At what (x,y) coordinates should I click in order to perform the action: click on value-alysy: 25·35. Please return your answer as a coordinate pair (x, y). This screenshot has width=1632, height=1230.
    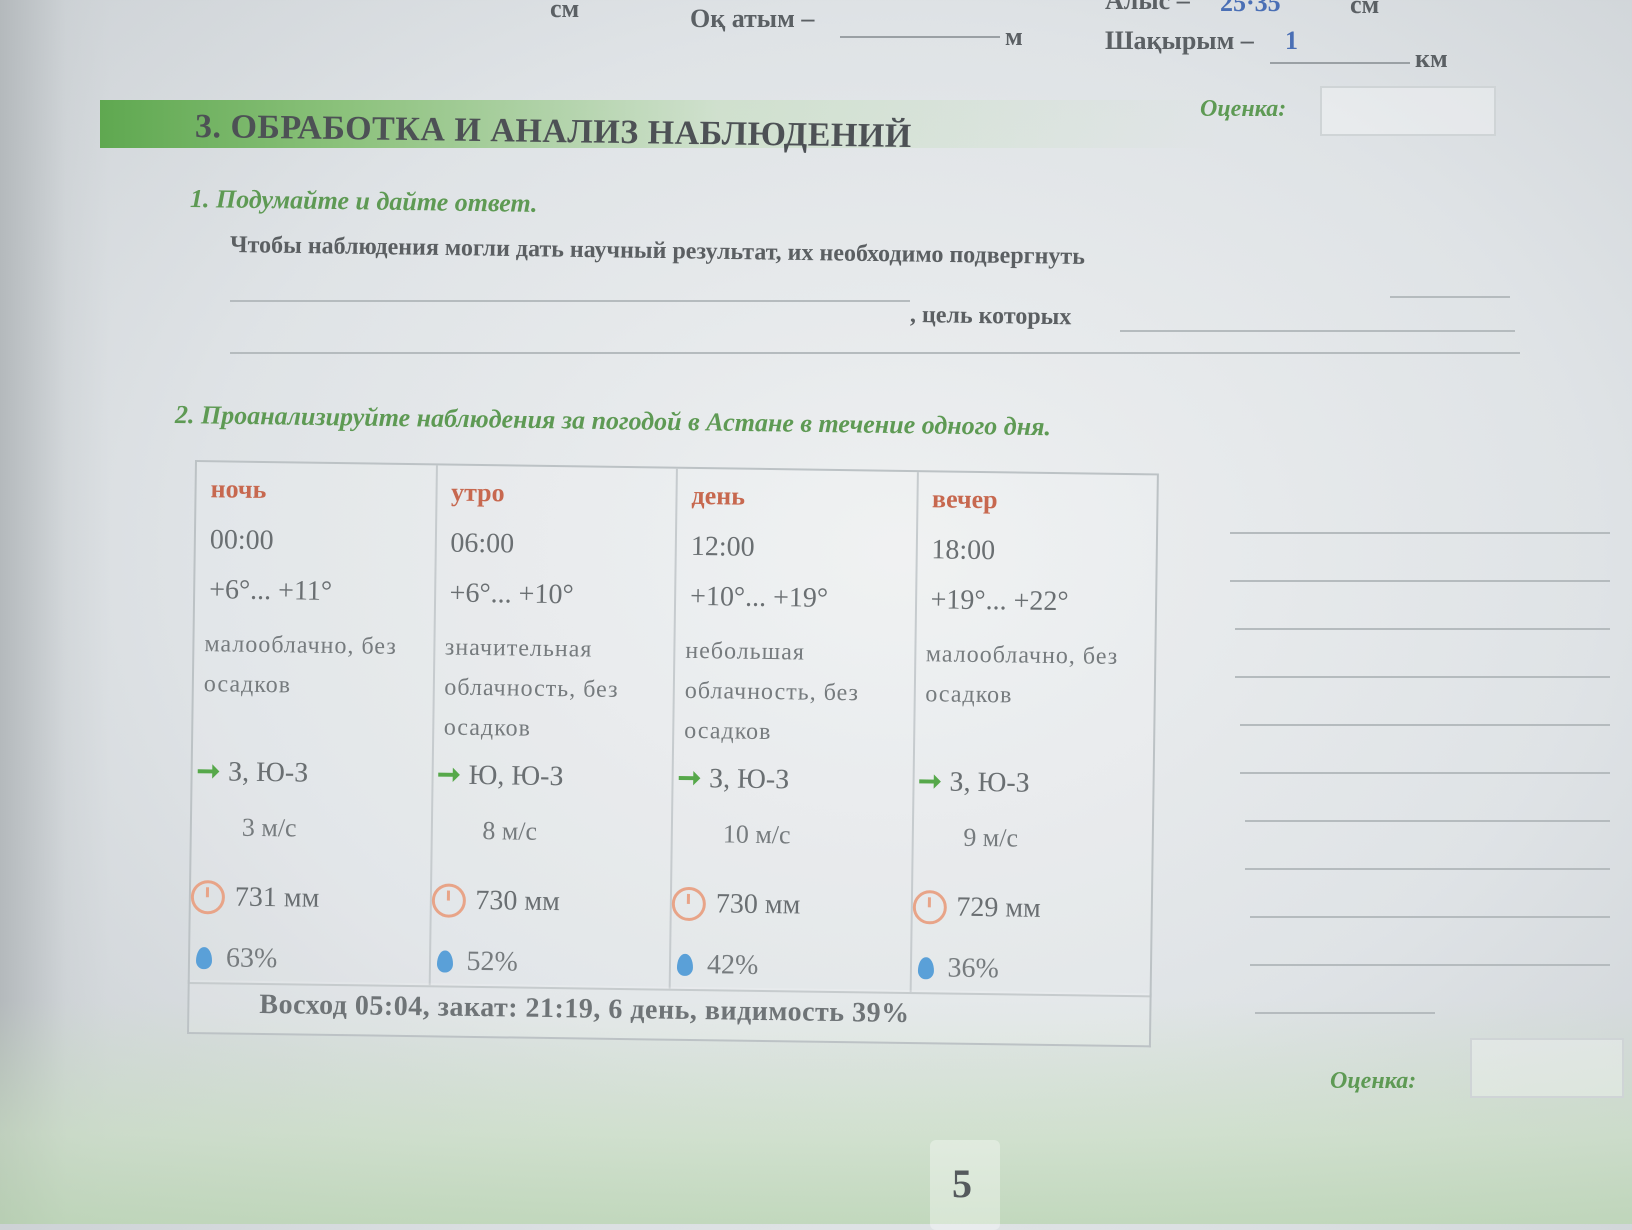
    Looking at the image, I should click on (1250, 8).